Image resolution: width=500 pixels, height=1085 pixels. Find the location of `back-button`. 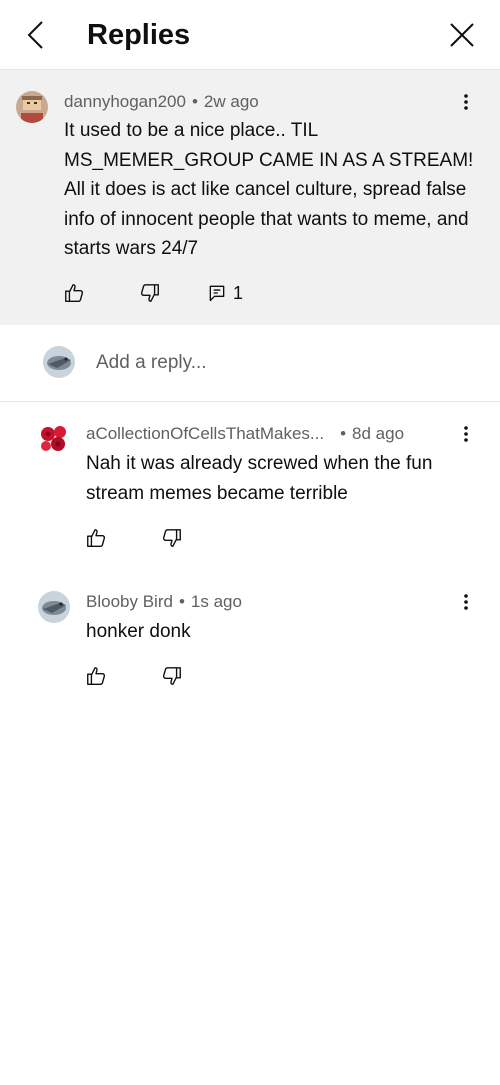

back-button is located at coordinates (36, 35).